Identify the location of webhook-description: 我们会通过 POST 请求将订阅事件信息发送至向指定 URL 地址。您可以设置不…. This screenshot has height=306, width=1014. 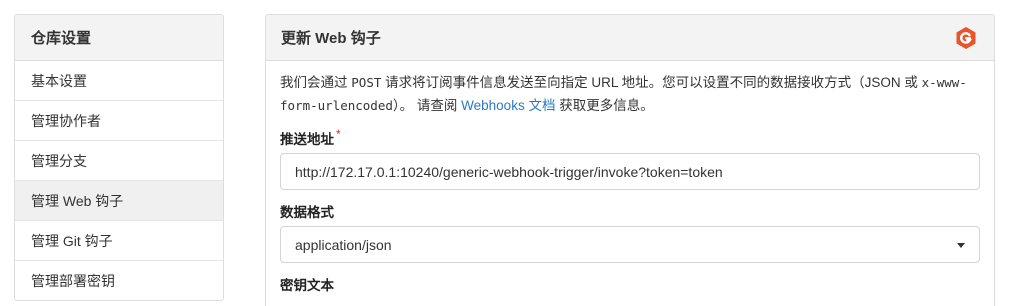
(630, 94).